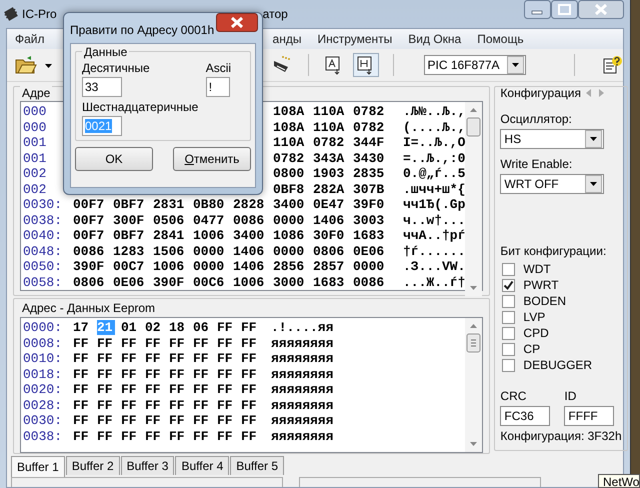 Image resolution: width=640 pixels, height=488 pixels. What do you see at coordinates (85, 328) in the screenshot?
I see `hex-byte: 17` at bounding box center [85, 328].